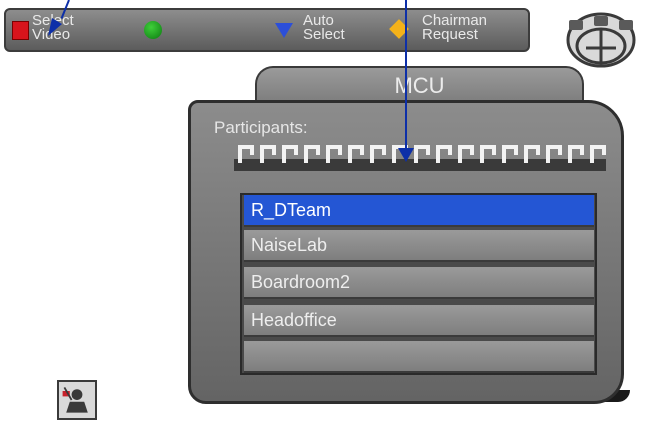  What do you see at coordinates (77, 400) in the screenshot?
I see `camera-operator-icon` at bounding box center [77, 400].